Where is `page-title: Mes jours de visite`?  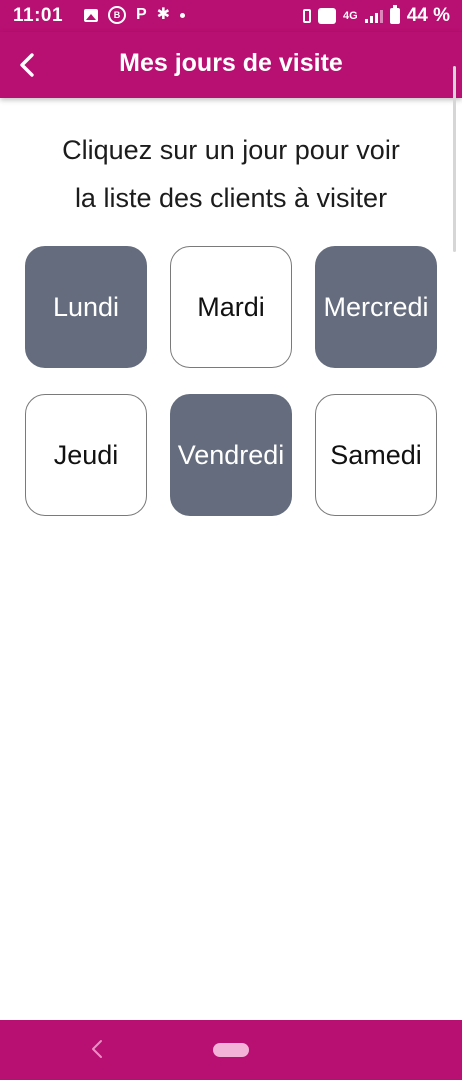 page-title: Mes jours de visite is located at coordinates (231, 63).